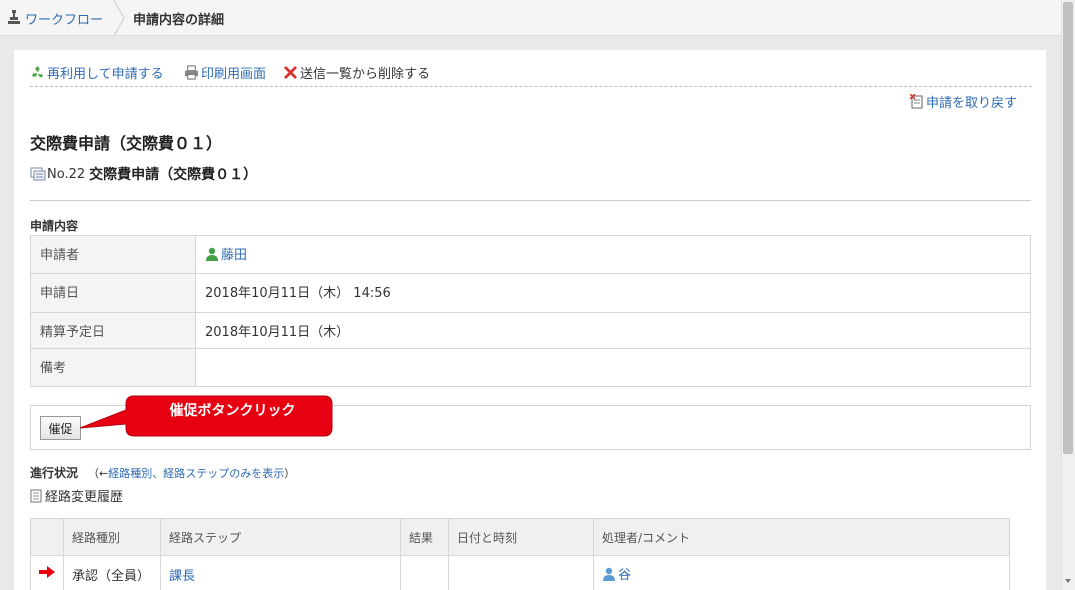  I want to click on details-section-label: 申請内容, so click(54, 226).